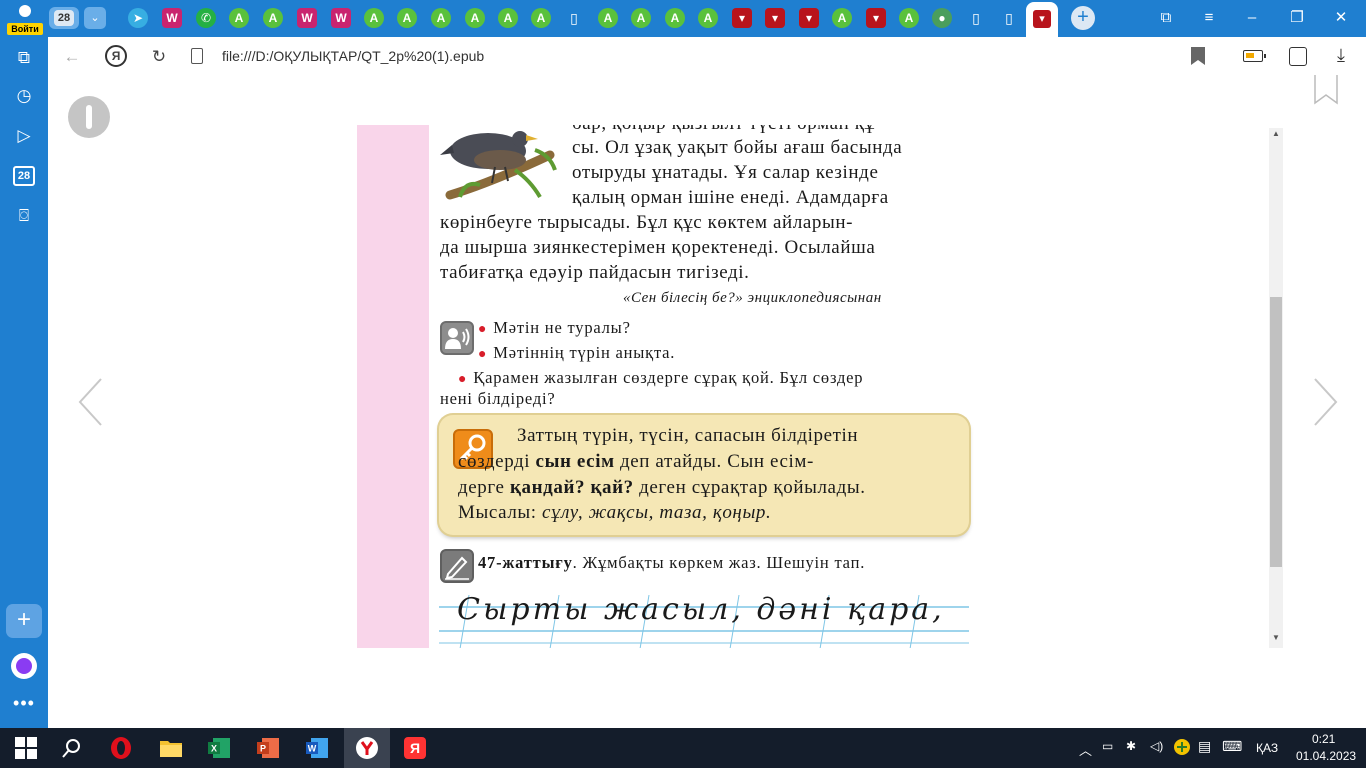 The image size is (1366, 768). I want to click on globe-icon: ●, so click(942, 18).